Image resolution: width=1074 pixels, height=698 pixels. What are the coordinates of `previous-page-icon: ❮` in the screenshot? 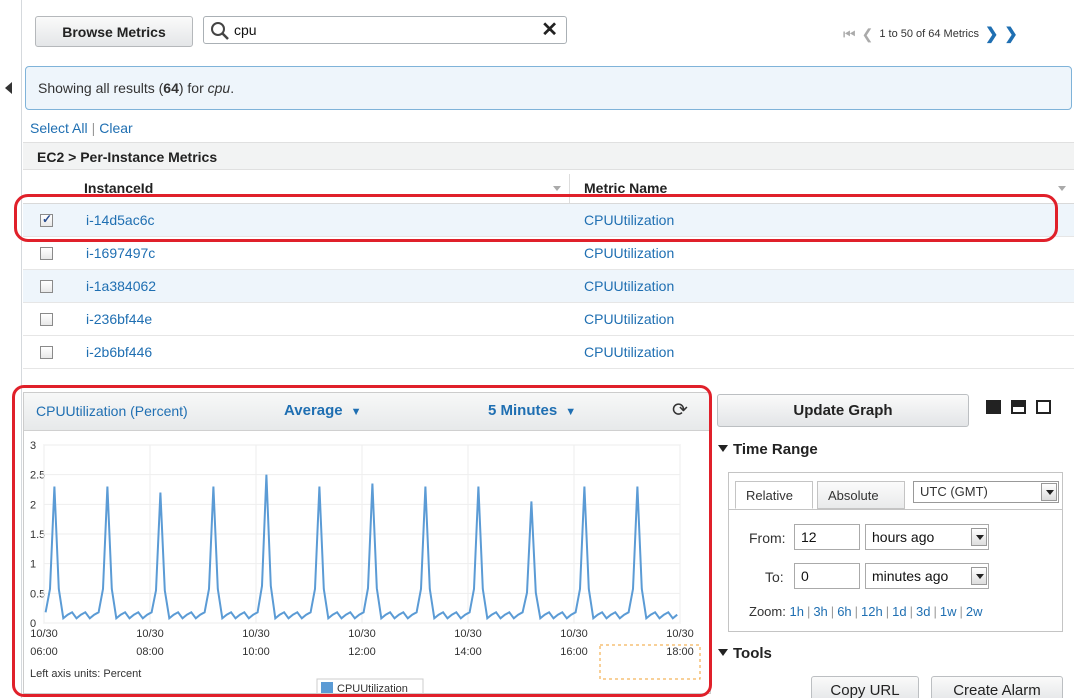 It's located at (868, 34).